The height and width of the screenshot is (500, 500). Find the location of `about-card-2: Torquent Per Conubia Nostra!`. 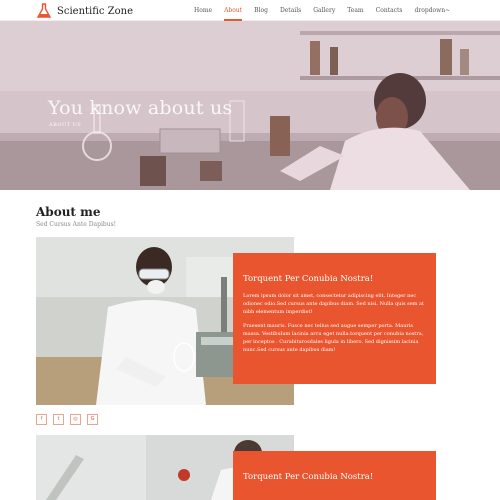

about-card-2: Torquent Per Conubia Nostra! is located at coordinates (334, 475).